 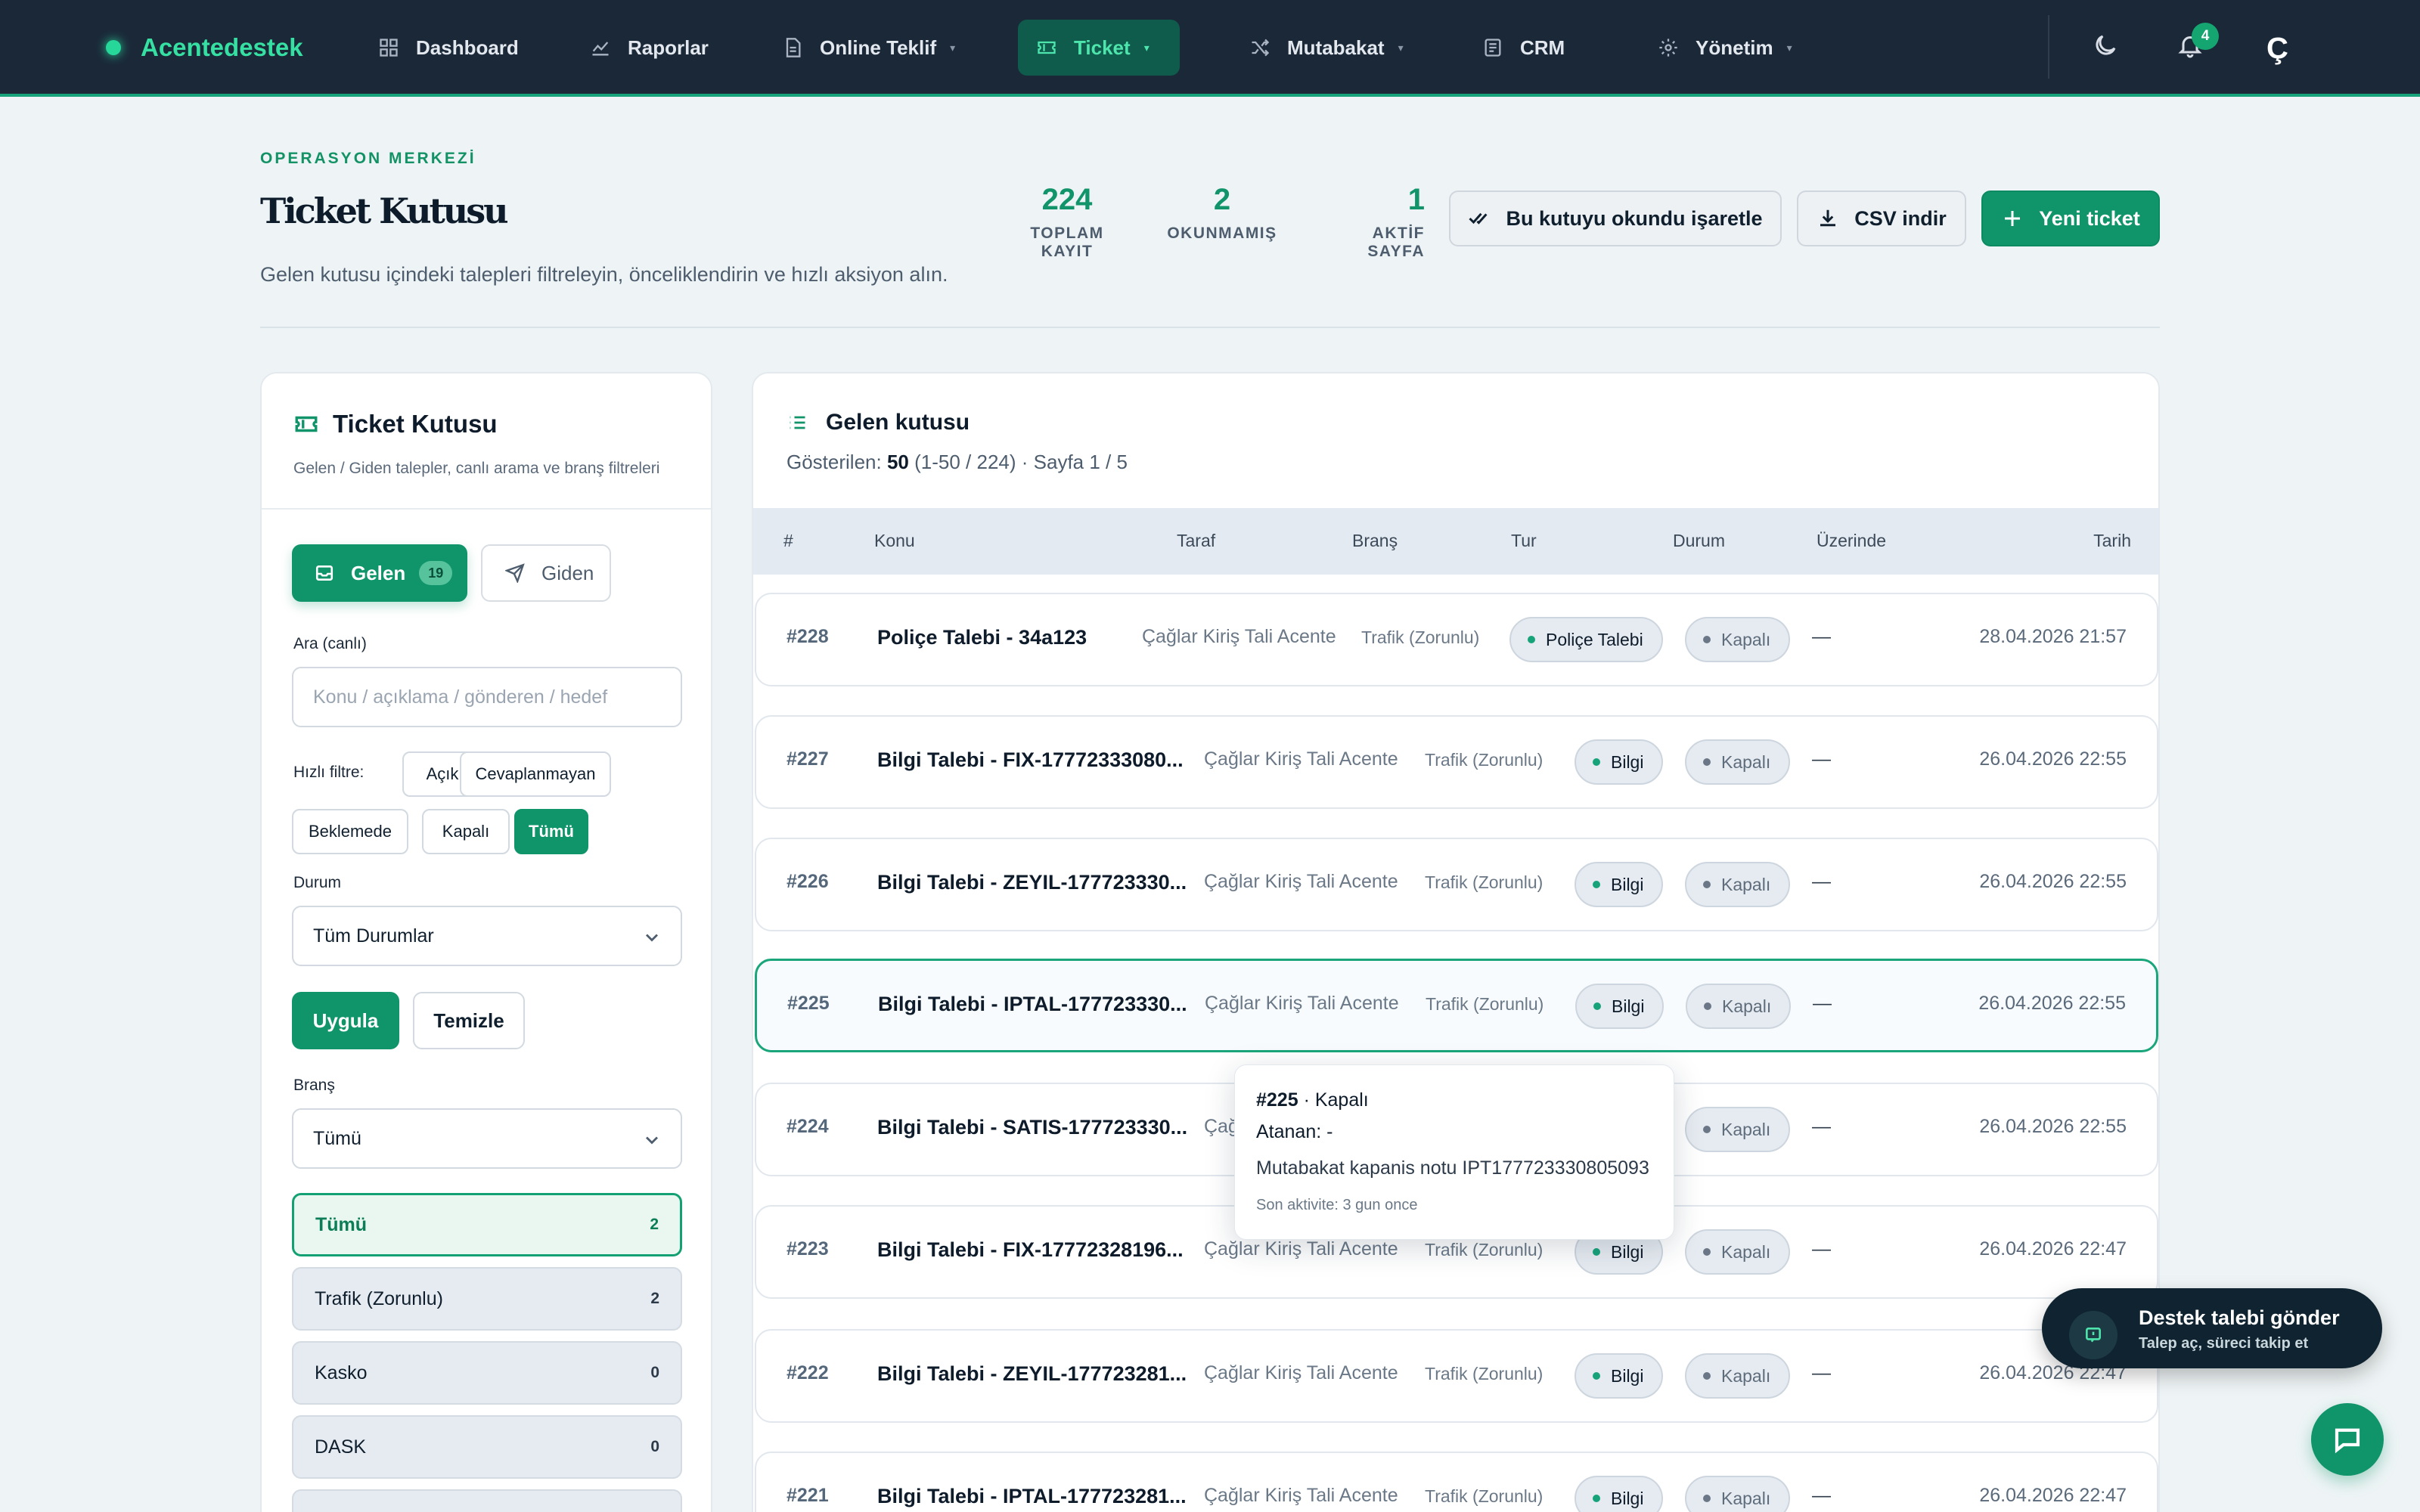 I want to click on column-header-id: #, so click(x=788, y=540).